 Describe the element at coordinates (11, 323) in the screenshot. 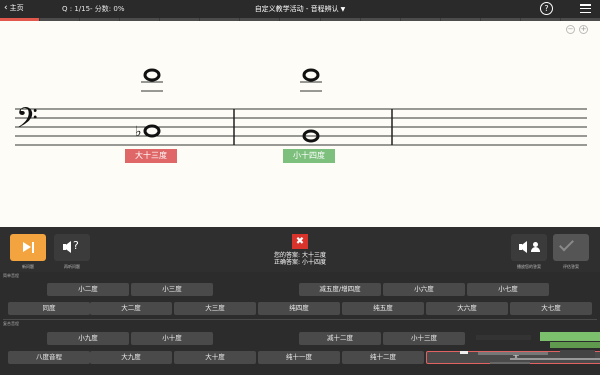

I see `compound-intervals-label: 复合音程` at that location.